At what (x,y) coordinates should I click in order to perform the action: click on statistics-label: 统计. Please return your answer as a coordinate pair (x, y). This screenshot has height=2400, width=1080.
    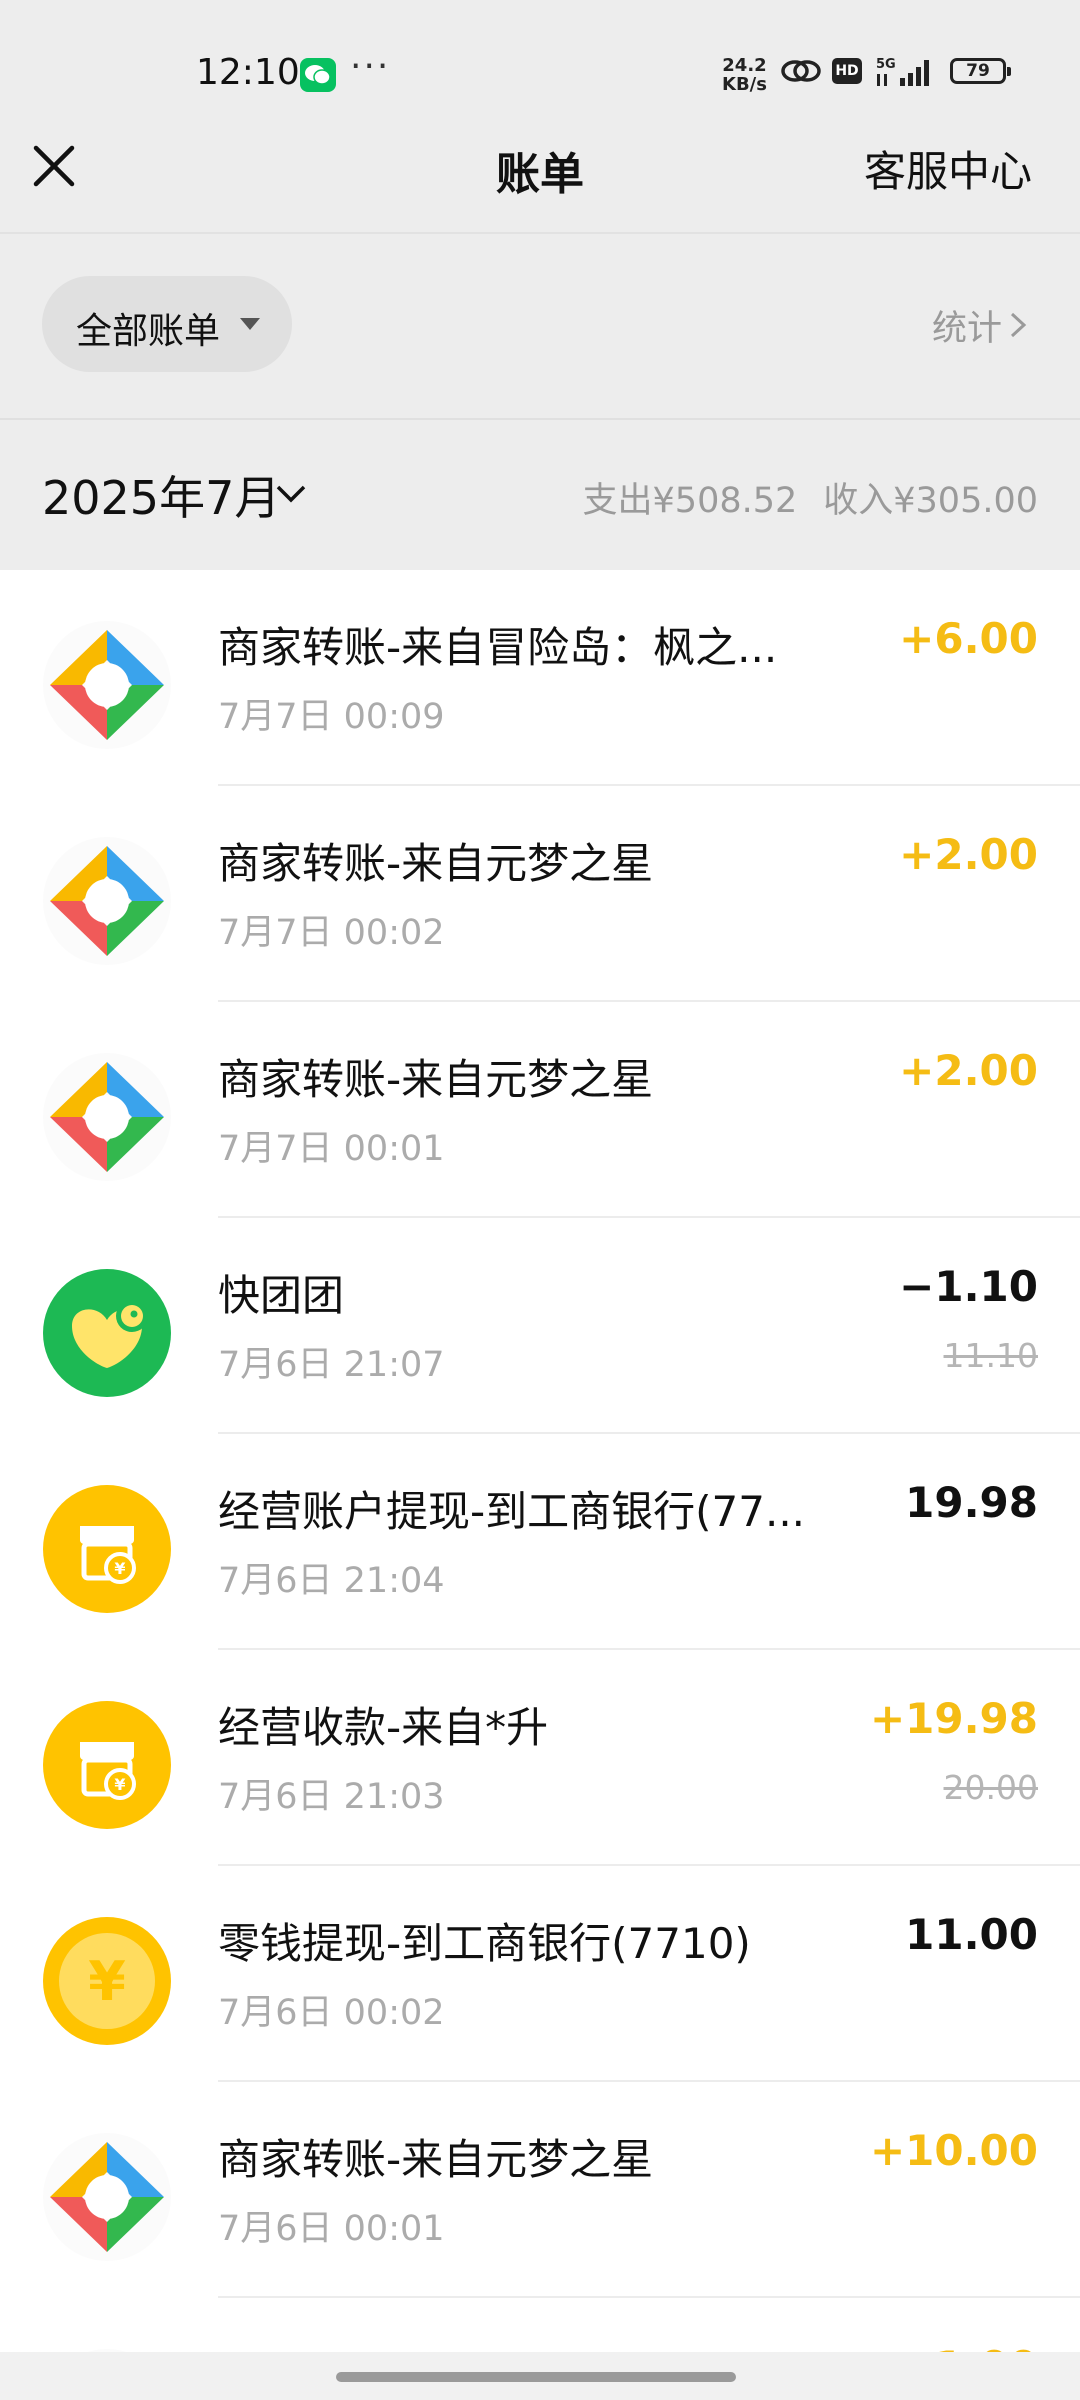
    Looking at the image, I should click on (966, 329).